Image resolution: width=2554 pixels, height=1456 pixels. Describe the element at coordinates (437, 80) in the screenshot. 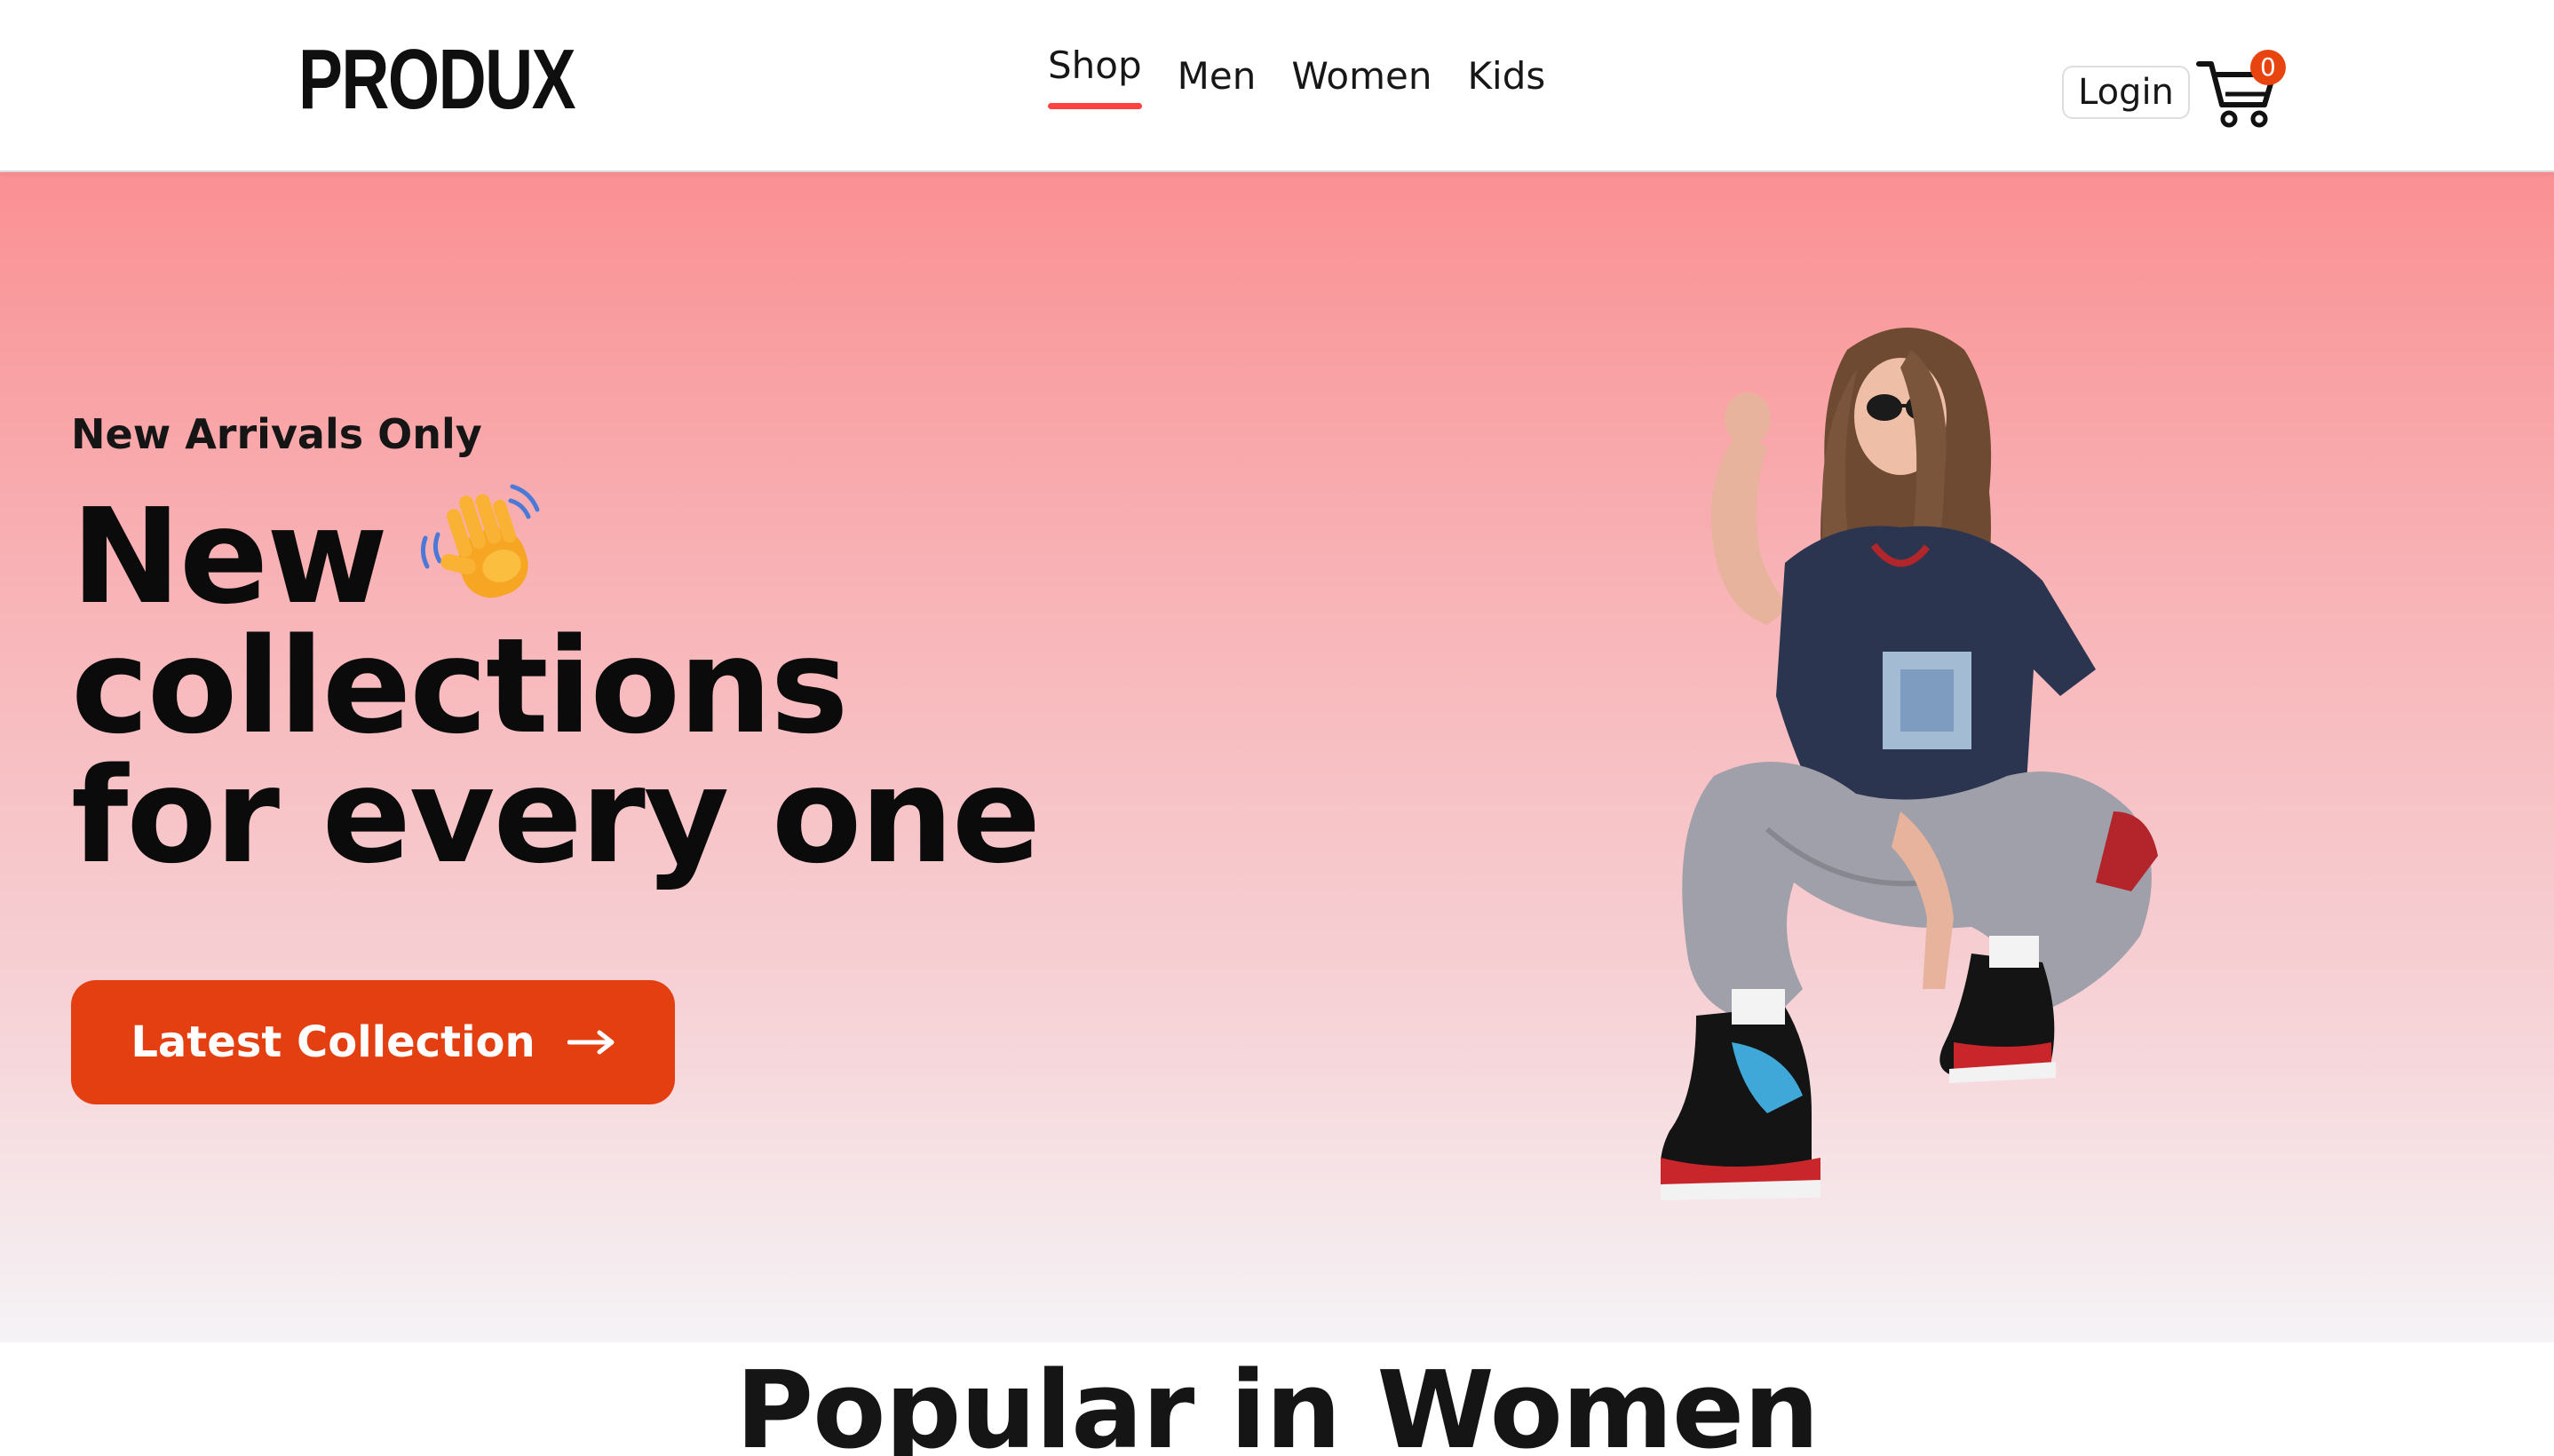

I see `brand-logo: PRODUX` at that location.